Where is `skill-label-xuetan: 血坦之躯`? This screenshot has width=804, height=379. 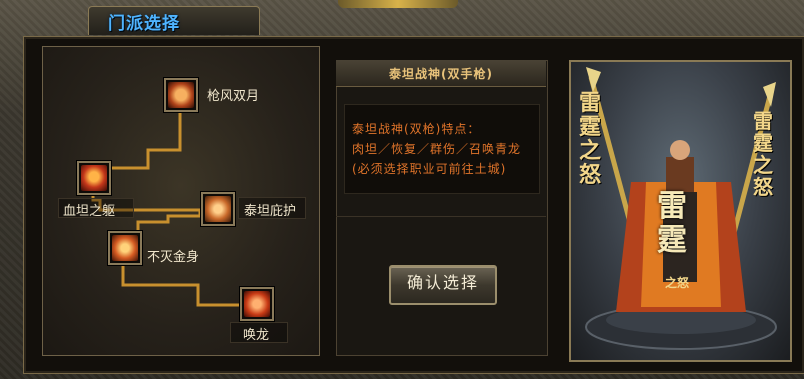
skill-label-xuetan: 血坦之躯 is located at coordinates (89, 211).